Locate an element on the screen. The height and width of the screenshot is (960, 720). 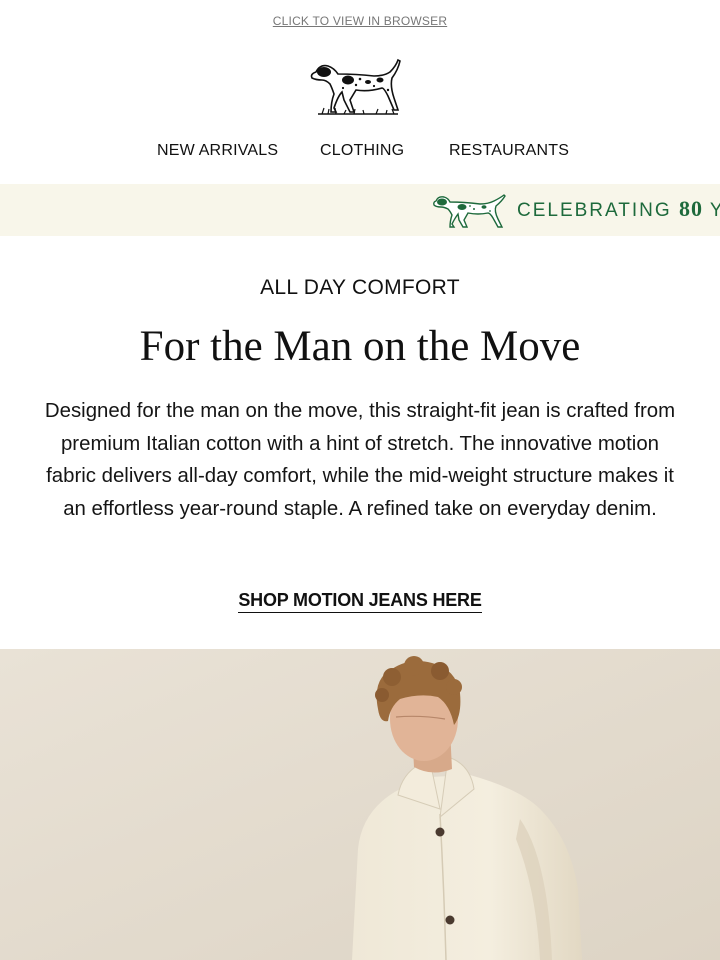
banner-text: CELEBRATING 80 Y is located at coordinates (618, 209).